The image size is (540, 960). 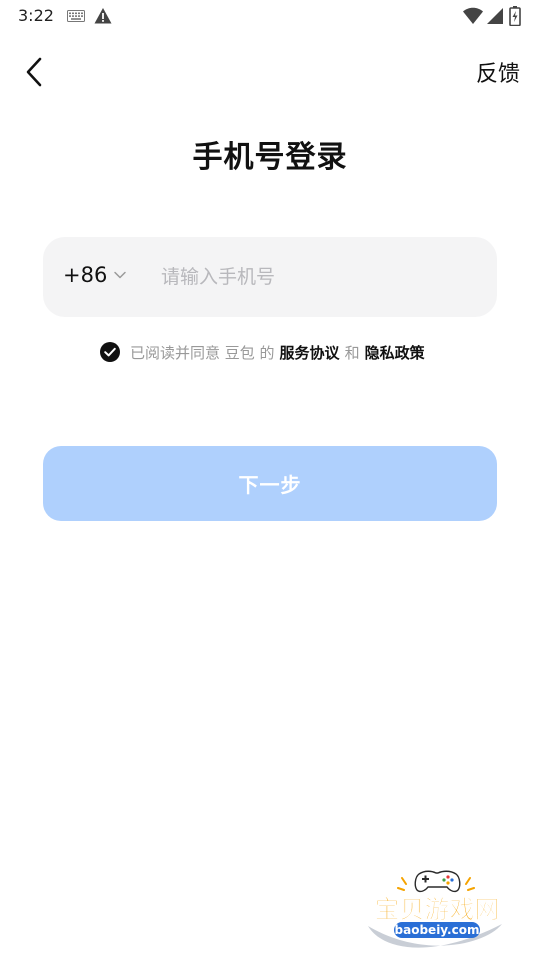 What do you see at coordinates (103, 16) in the screenshot?
I see `warning-icon` at bounding box center [103, 16].